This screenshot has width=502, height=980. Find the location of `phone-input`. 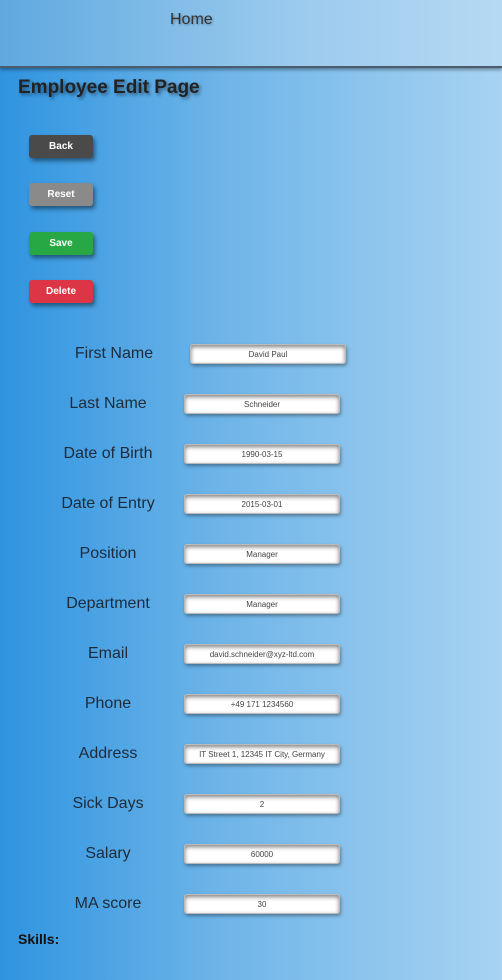

phone-input is located at coordinates (262, 704).